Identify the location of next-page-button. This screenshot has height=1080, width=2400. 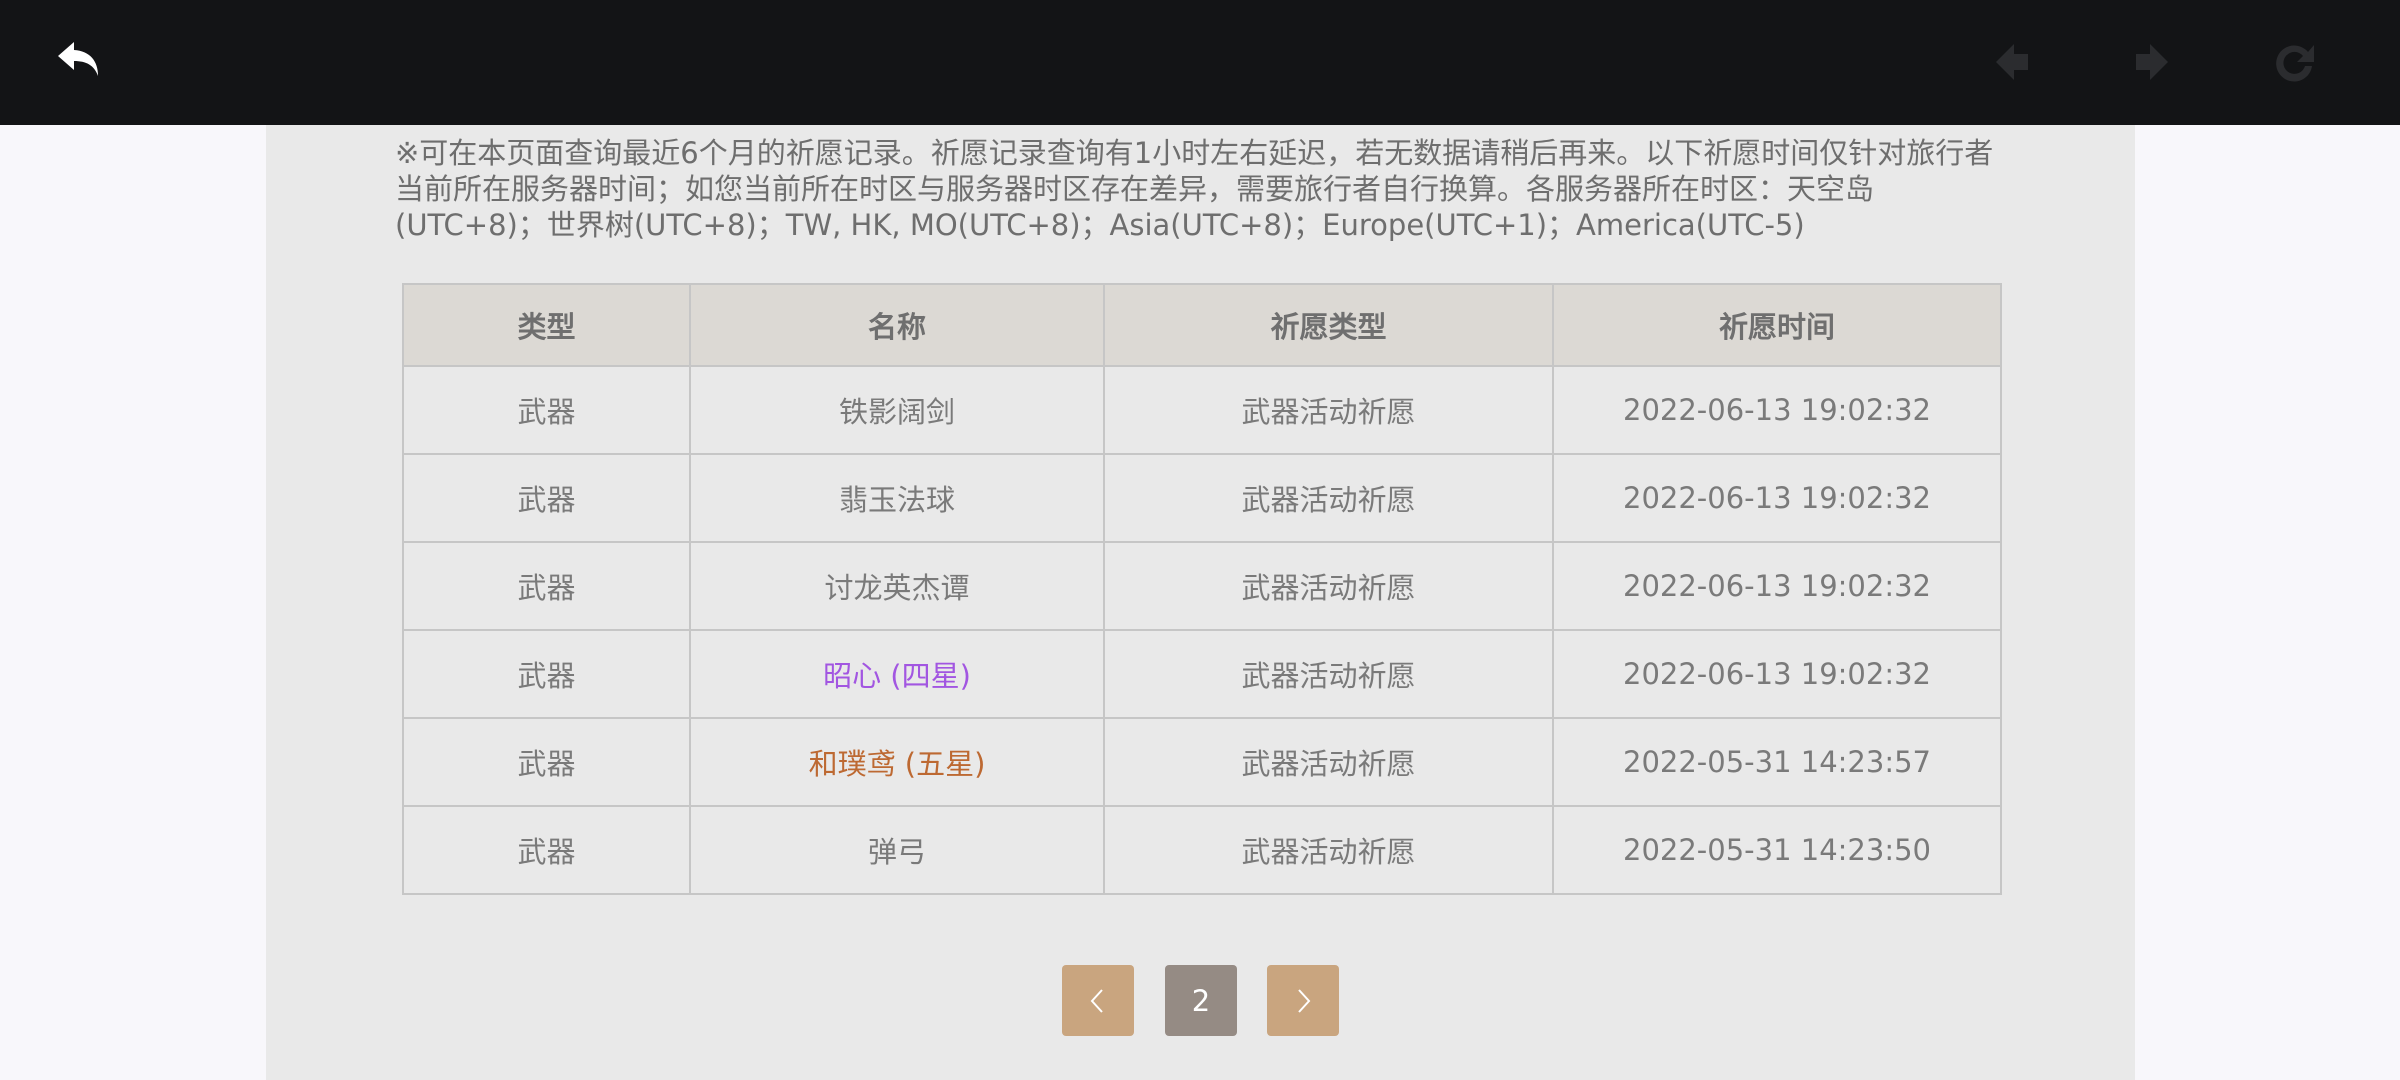
(1303, 1000).